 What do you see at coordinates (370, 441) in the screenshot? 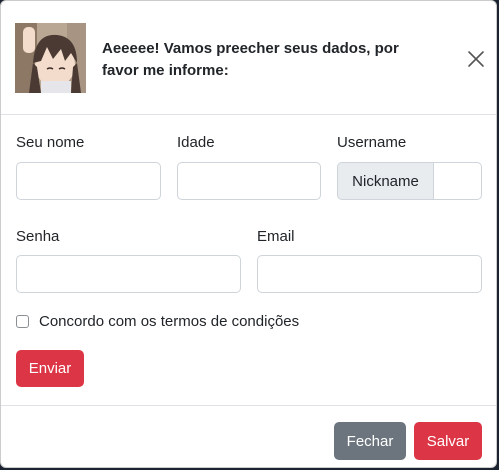
I see `close-footer-button: Fechar` at bounding box center [370, 441].